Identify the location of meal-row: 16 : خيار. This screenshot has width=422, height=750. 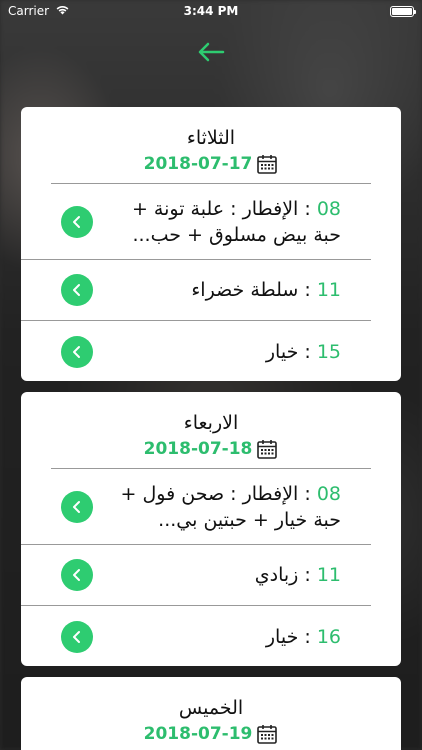
(196, 636).